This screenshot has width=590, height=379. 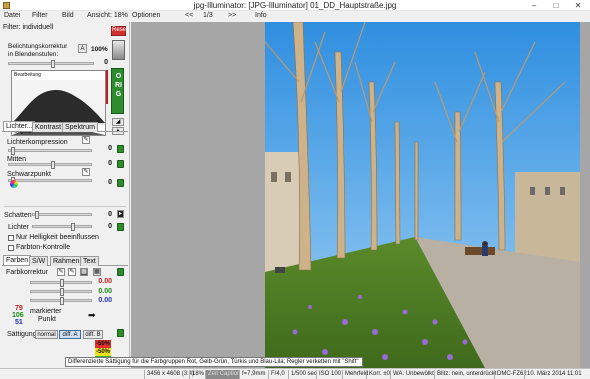 What do you see at coordinates (50, 165) in the screenshot?
I see `mitten-slider` at bounding box center [50, 165].